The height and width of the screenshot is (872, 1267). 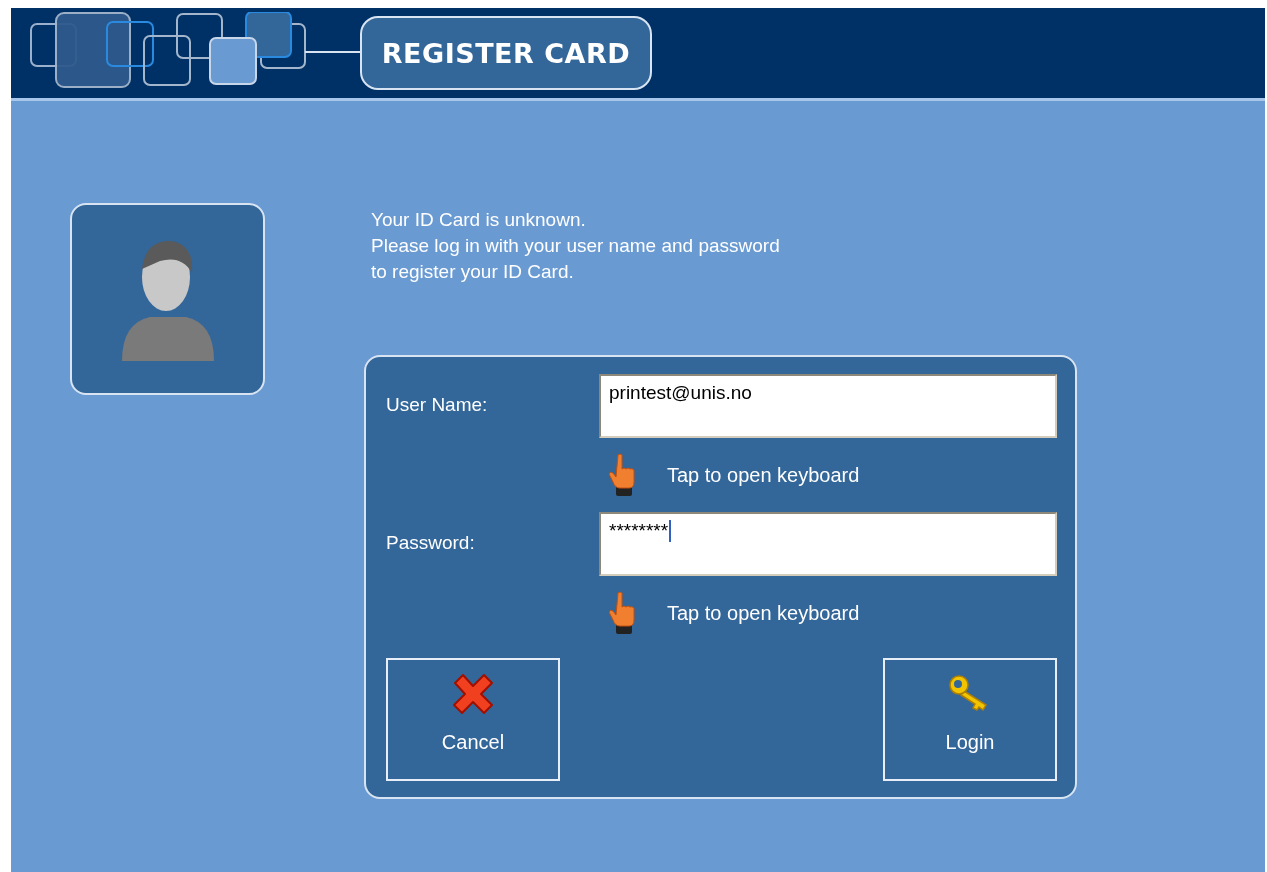 What do you see at coordinates (431, 542) in the screenshot?
I see `field-label: Password:` at bounding box center [431, 542].